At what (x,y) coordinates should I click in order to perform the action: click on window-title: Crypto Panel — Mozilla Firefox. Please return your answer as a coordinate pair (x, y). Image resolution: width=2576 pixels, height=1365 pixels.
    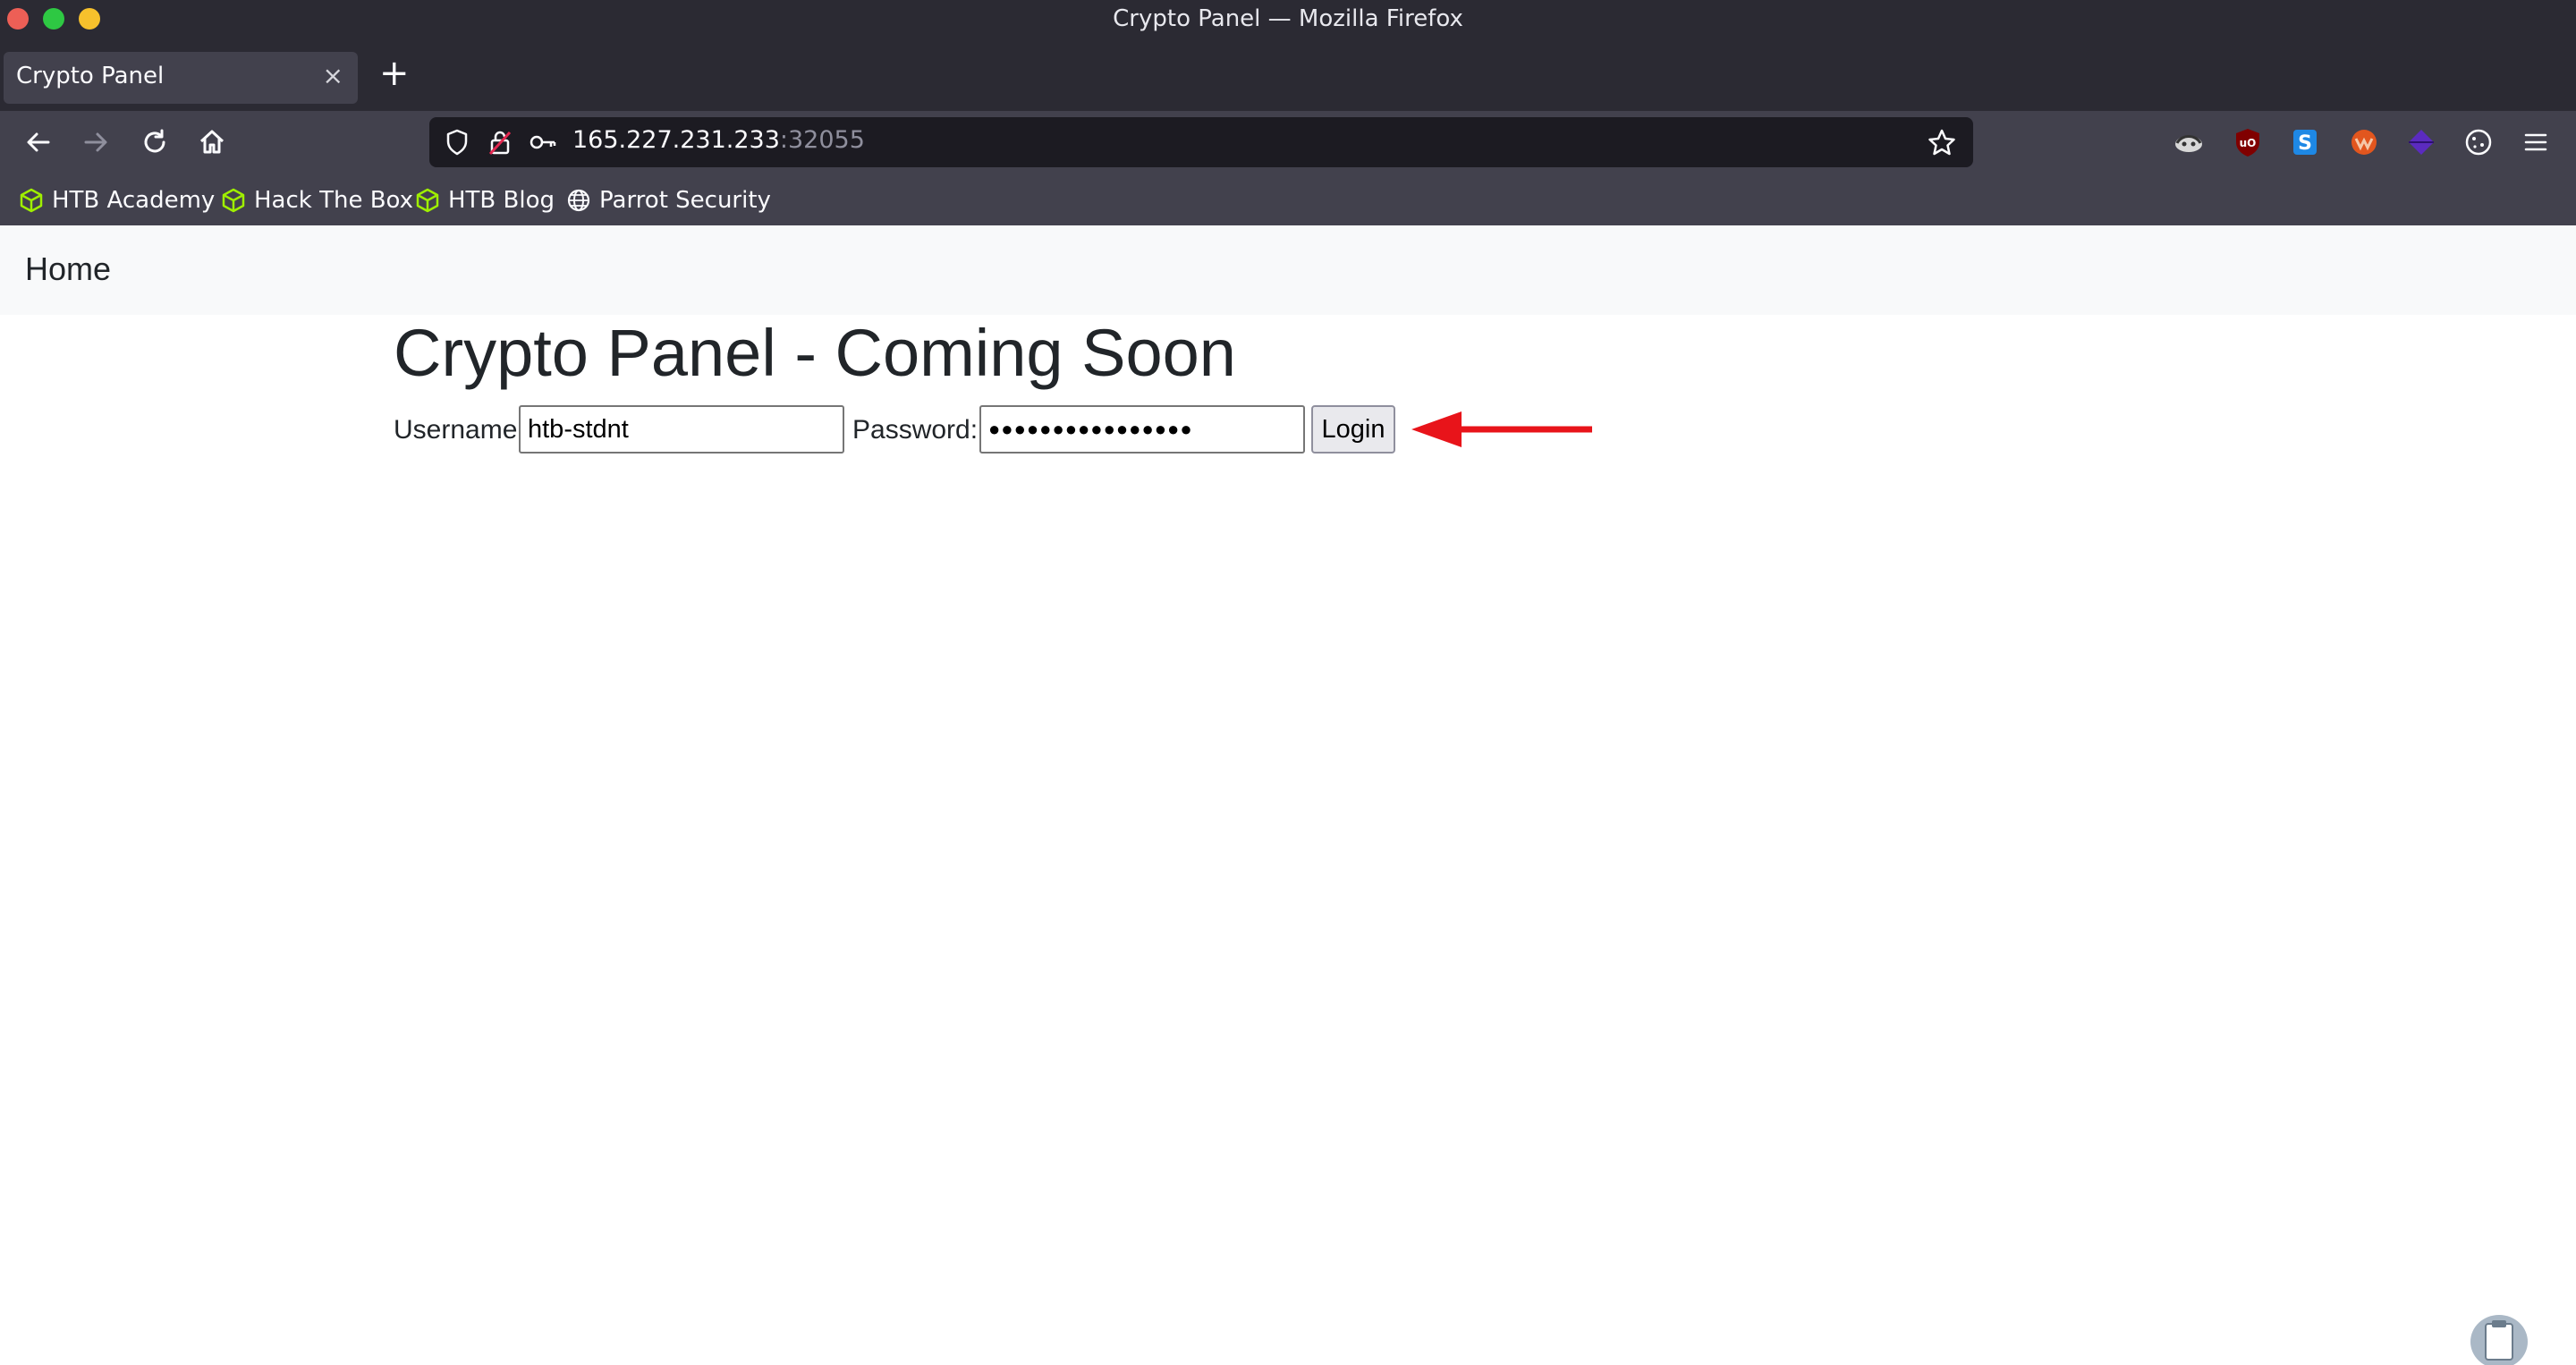
    Looking at the image, I should click on (1288, 18).